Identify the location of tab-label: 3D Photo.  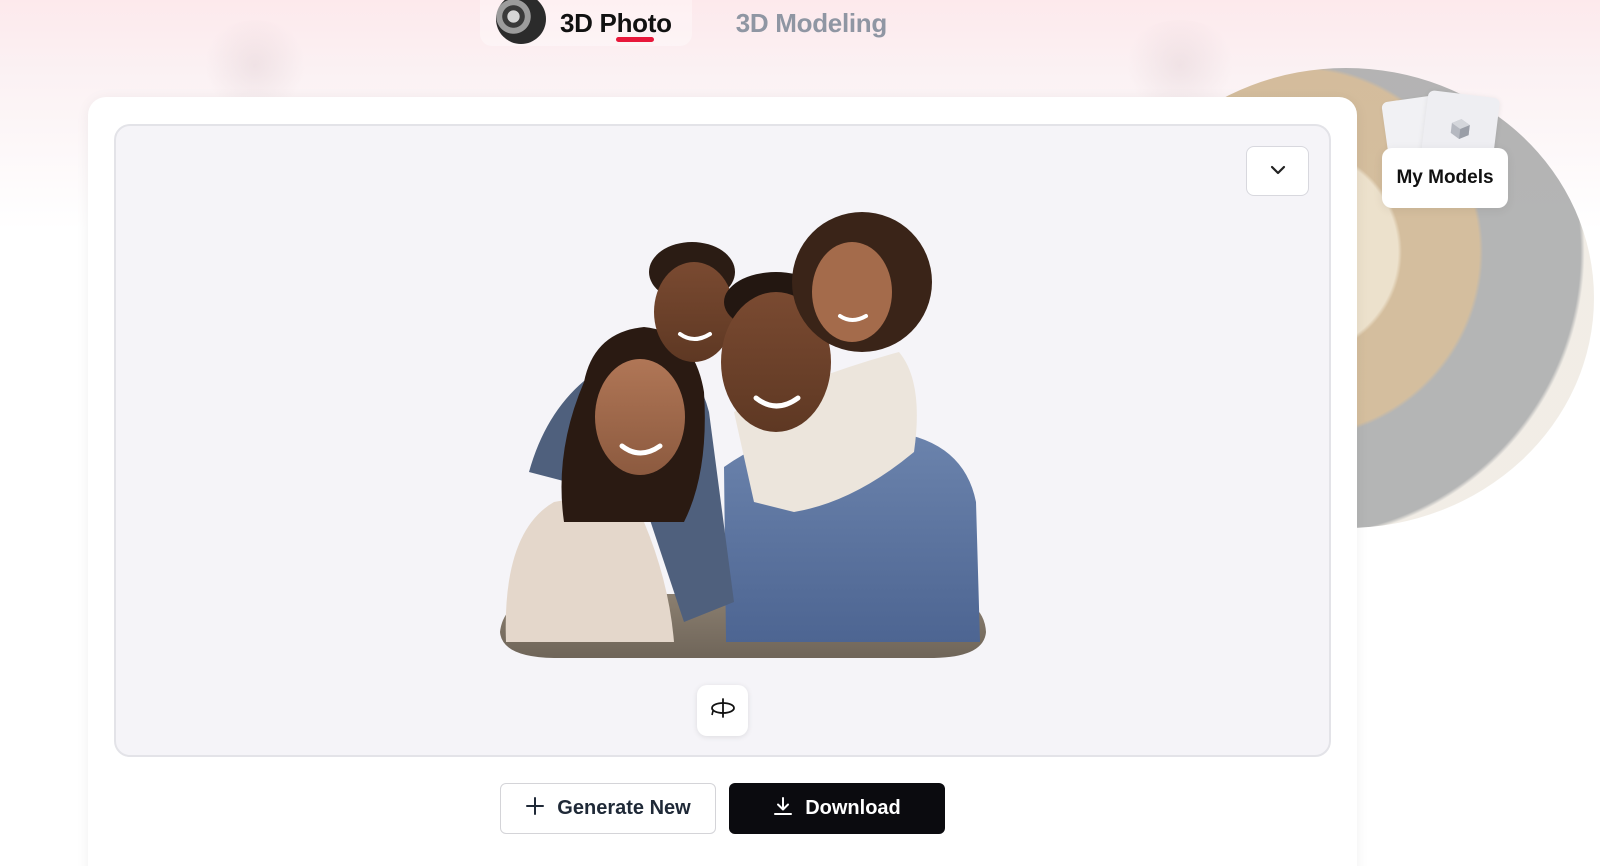
(616, 22).